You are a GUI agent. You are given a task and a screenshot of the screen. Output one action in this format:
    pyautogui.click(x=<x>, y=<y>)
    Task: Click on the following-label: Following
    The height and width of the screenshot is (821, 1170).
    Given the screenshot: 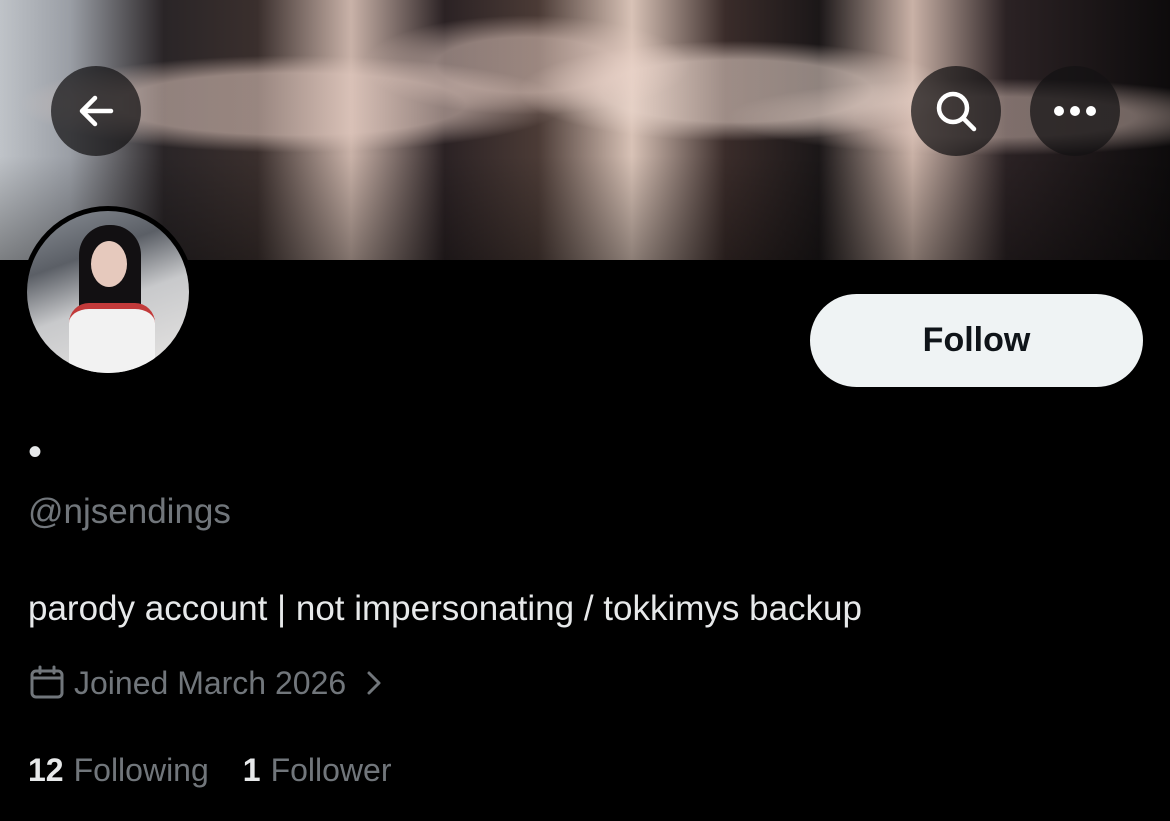 What is the action you would take?
    pyautogui.click(x=141, y=770)
    